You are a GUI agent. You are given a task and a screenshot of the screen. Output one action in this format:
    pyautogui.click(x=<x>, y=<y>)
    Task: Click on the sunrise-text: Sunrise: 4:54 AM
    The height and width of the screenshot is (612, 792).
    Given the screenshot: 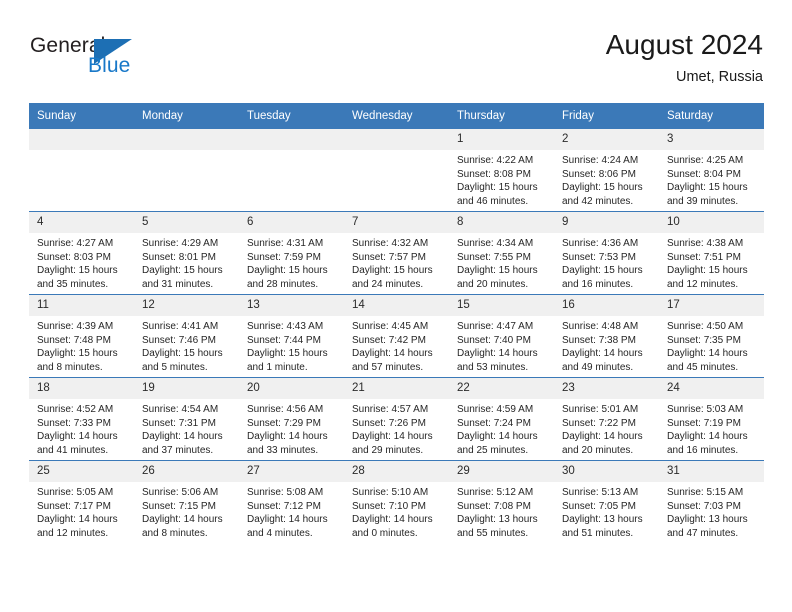 What is the action you would take?
    pyautogui.click(x=180, y=409)
    